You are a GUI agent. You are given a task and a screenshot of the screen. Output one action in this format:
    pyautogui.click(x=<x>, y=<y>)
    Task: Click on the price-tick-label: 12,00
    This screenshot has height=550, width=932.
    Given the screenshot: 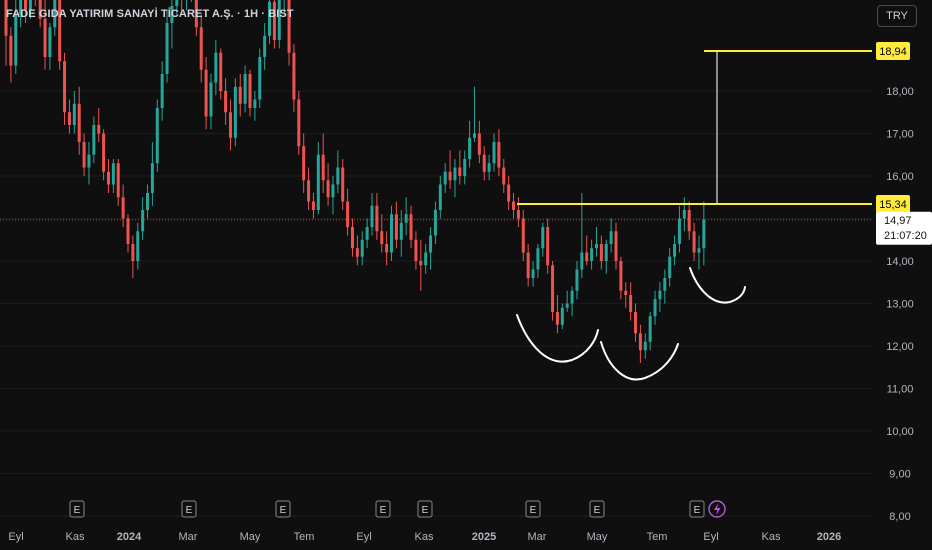 What is the action you would take?
    pyautogui.click(x=900, y=347)
    